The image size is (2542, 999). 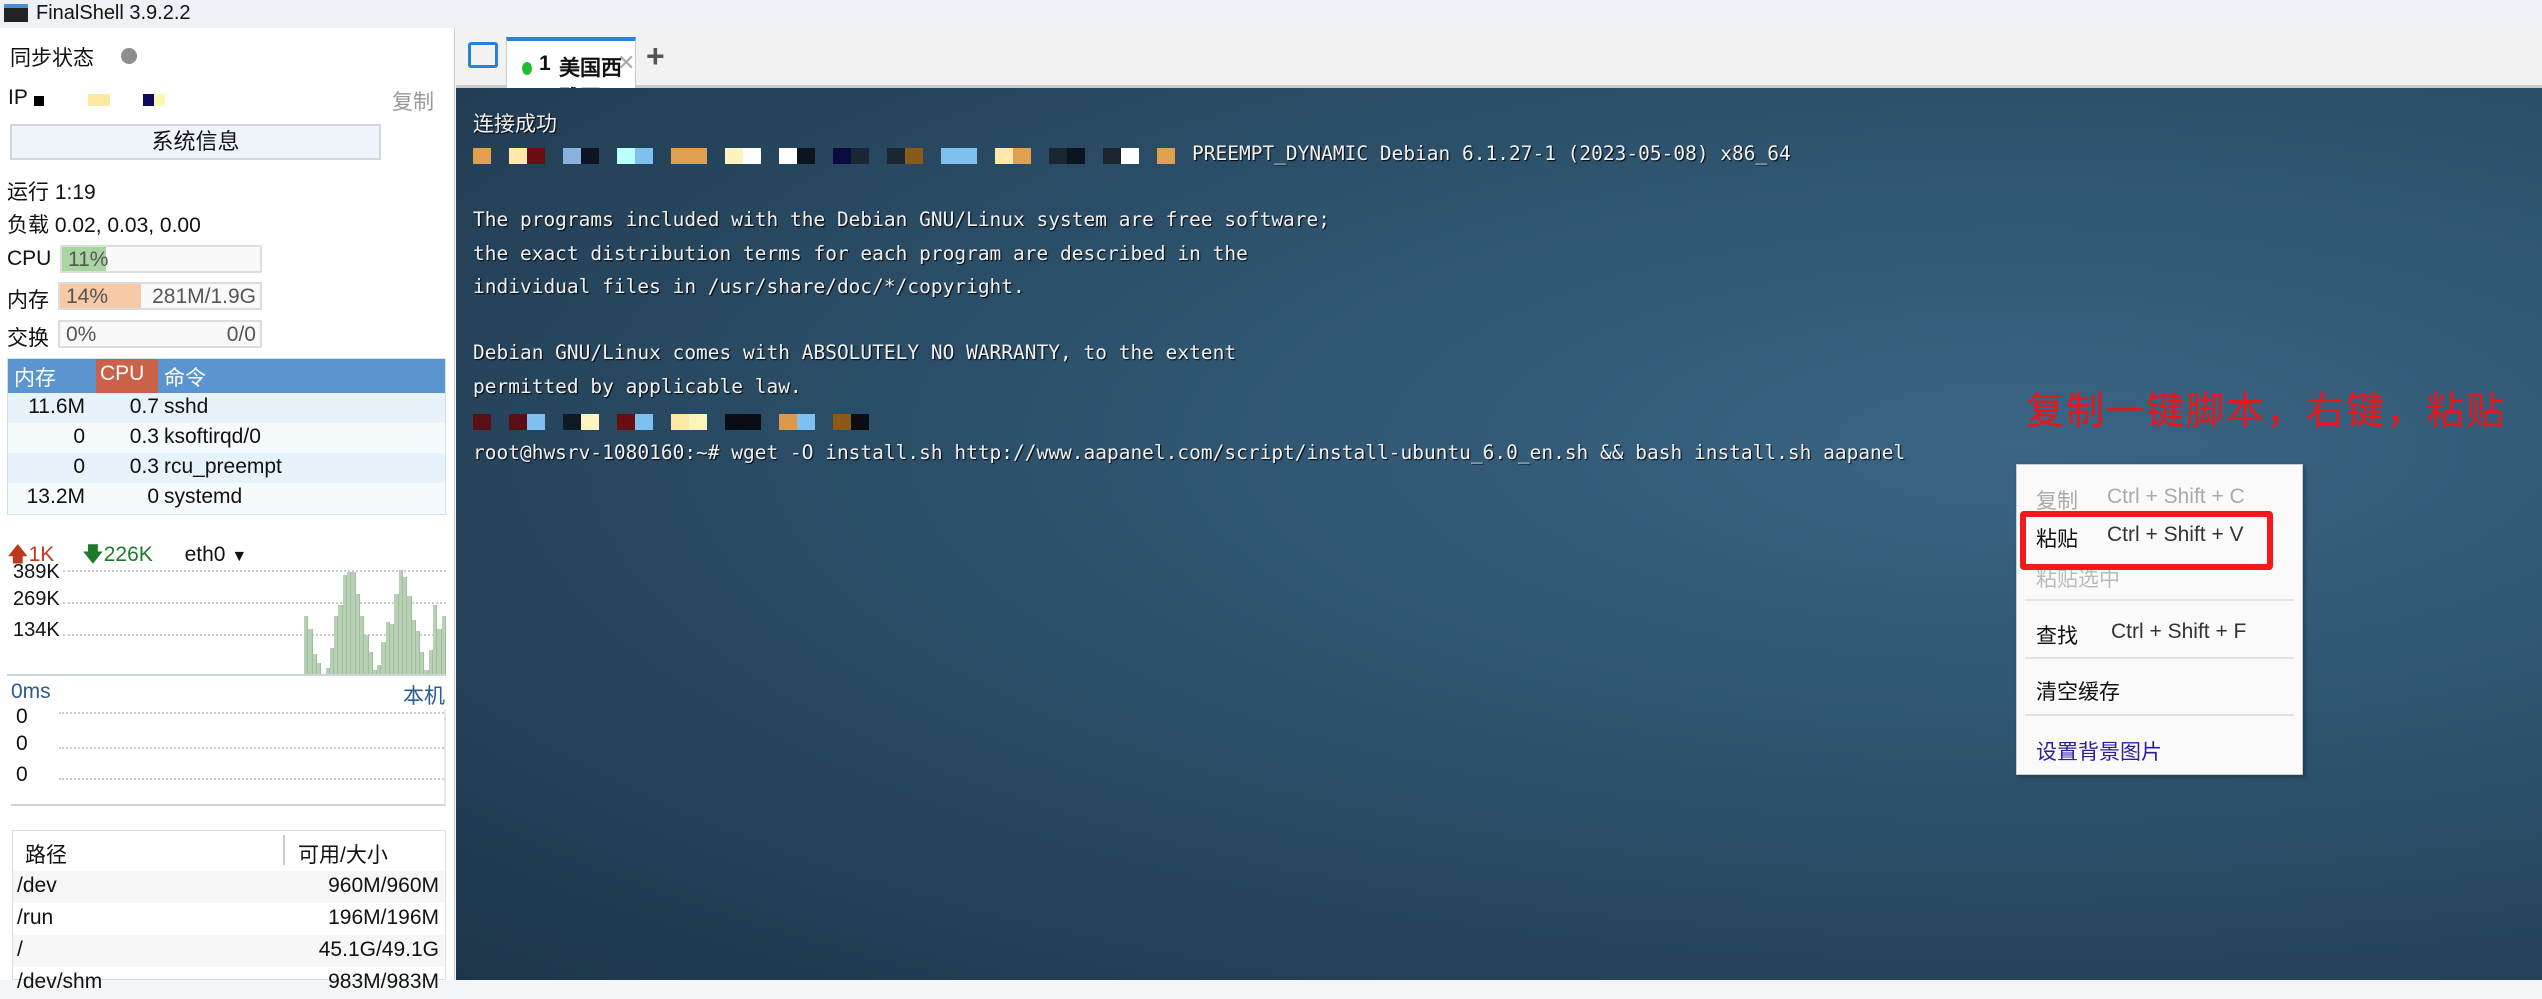 I want to click on disk-row: /dev 960M/960M, so click(x=229, y=887).